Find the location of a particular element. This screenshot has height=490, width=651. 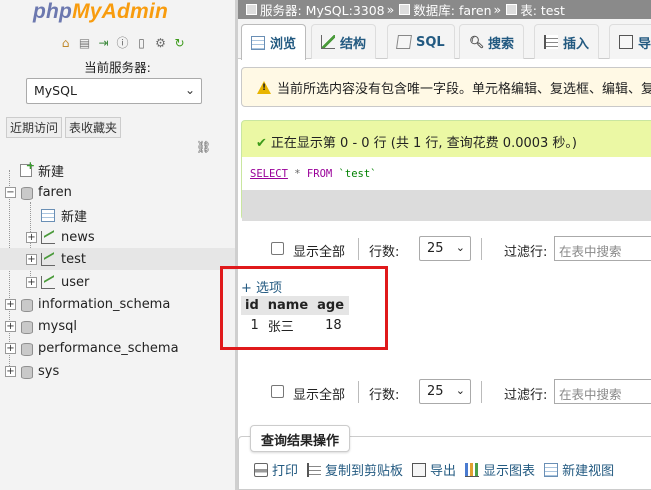

tab-insert: 插入 is located at coordinates (567, 41).